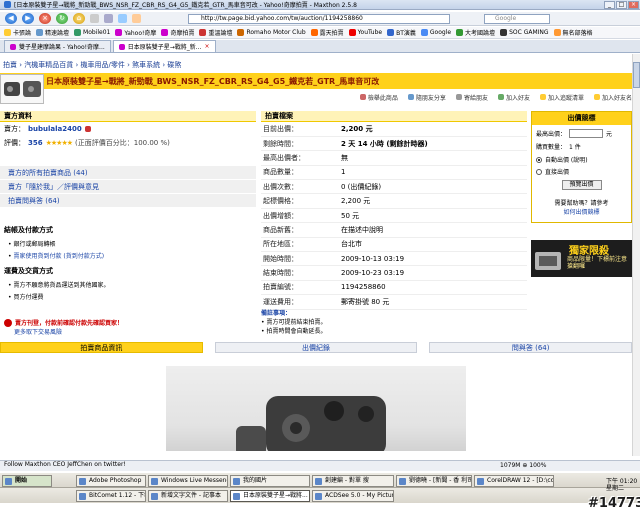 The image size is (640, 512). What do you see at coordinates (17, 32) in the screenshot?
I see `fav-item: 卡張論` at bounding box center [17, 32].